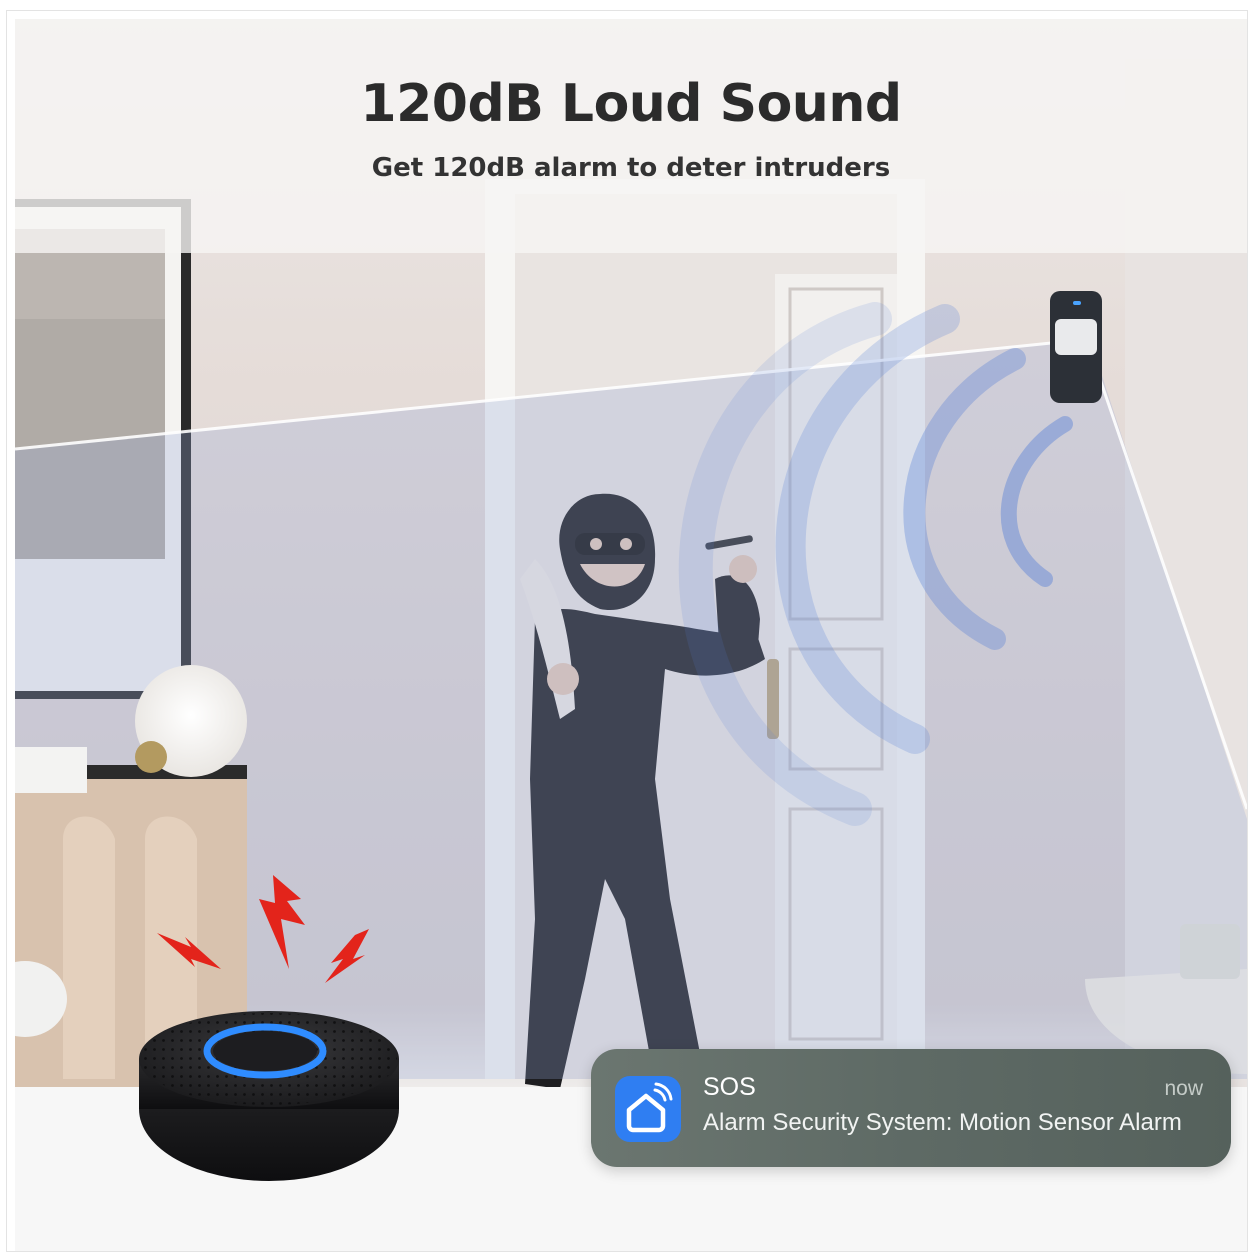  Describe the element at coordinates (631, 168) in the screenshot. I see `page-subtitle: Get 120dB alarm to deter intruders` at that location.